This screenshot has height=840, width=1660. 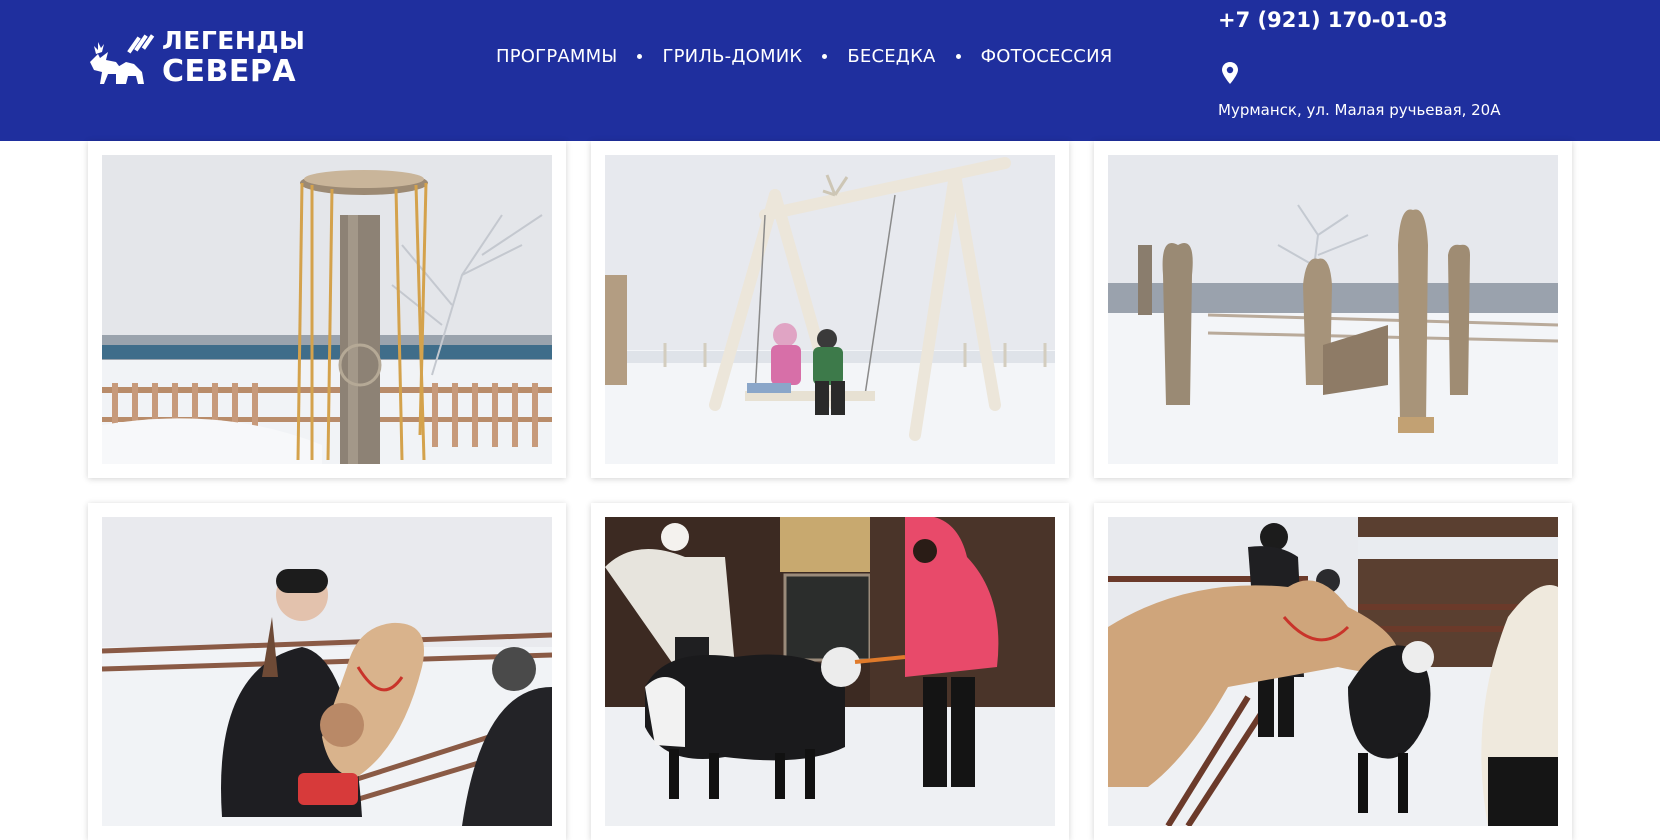 I want to click on gallery-photo-girl-pony, so click(x=327, y=671).